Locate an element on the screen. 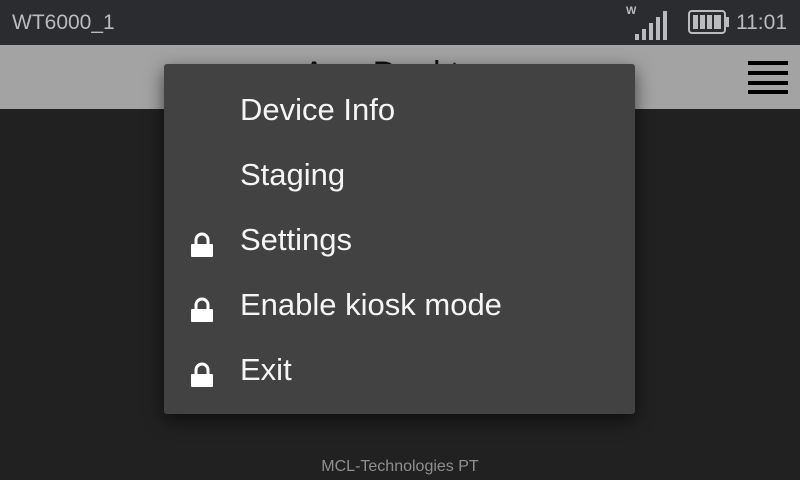 Image resolution: width=800 pixels, height=480 pixels. menu-item-exit: Exit is located at coordinates (399, 370).